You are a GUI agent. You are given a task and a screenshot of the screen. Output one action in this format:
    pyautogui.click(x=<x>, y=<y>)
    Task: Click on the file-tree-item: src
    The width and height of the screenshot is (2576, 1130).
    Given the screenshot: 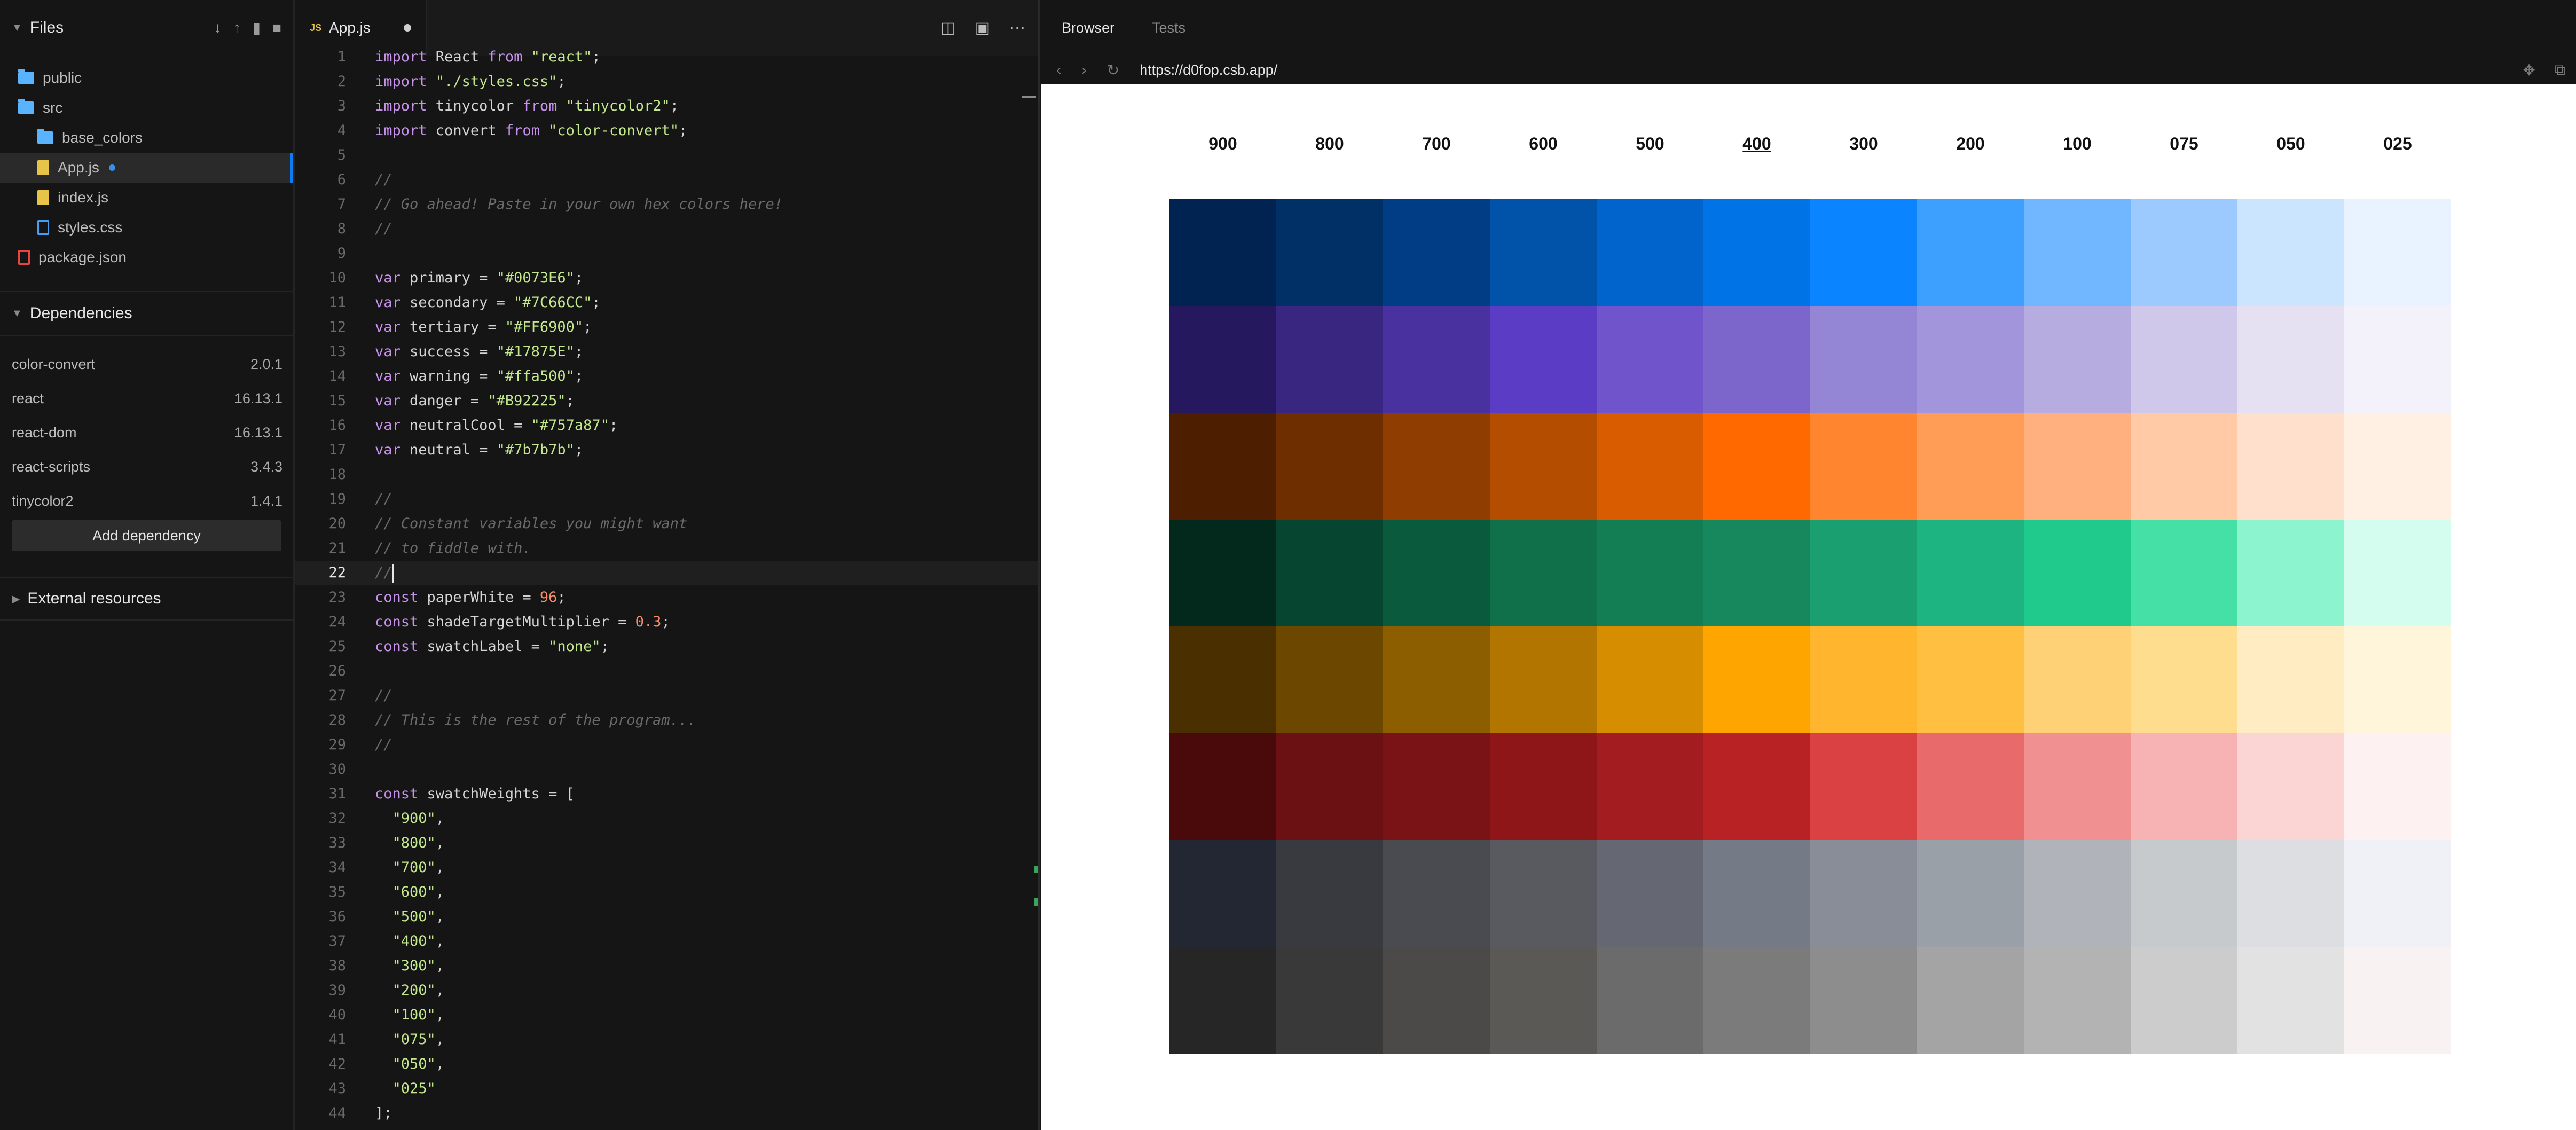 What is the action you would take?
    pyautogui.click(x=146, y=108)
    